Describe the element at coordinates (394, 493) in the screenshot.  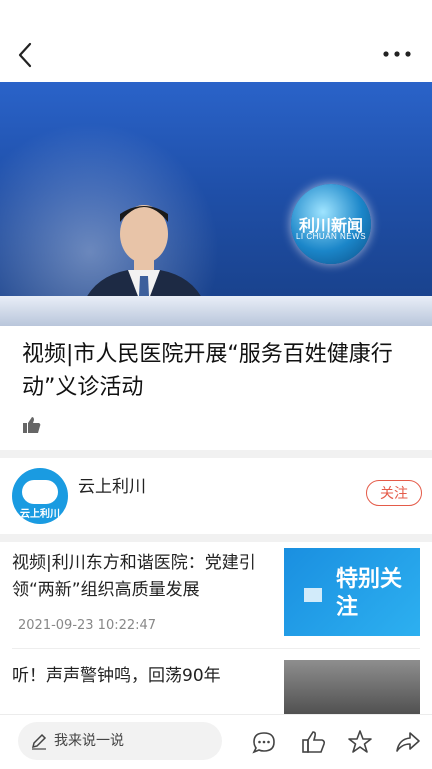
I see `follow-button: 关注` at that location.